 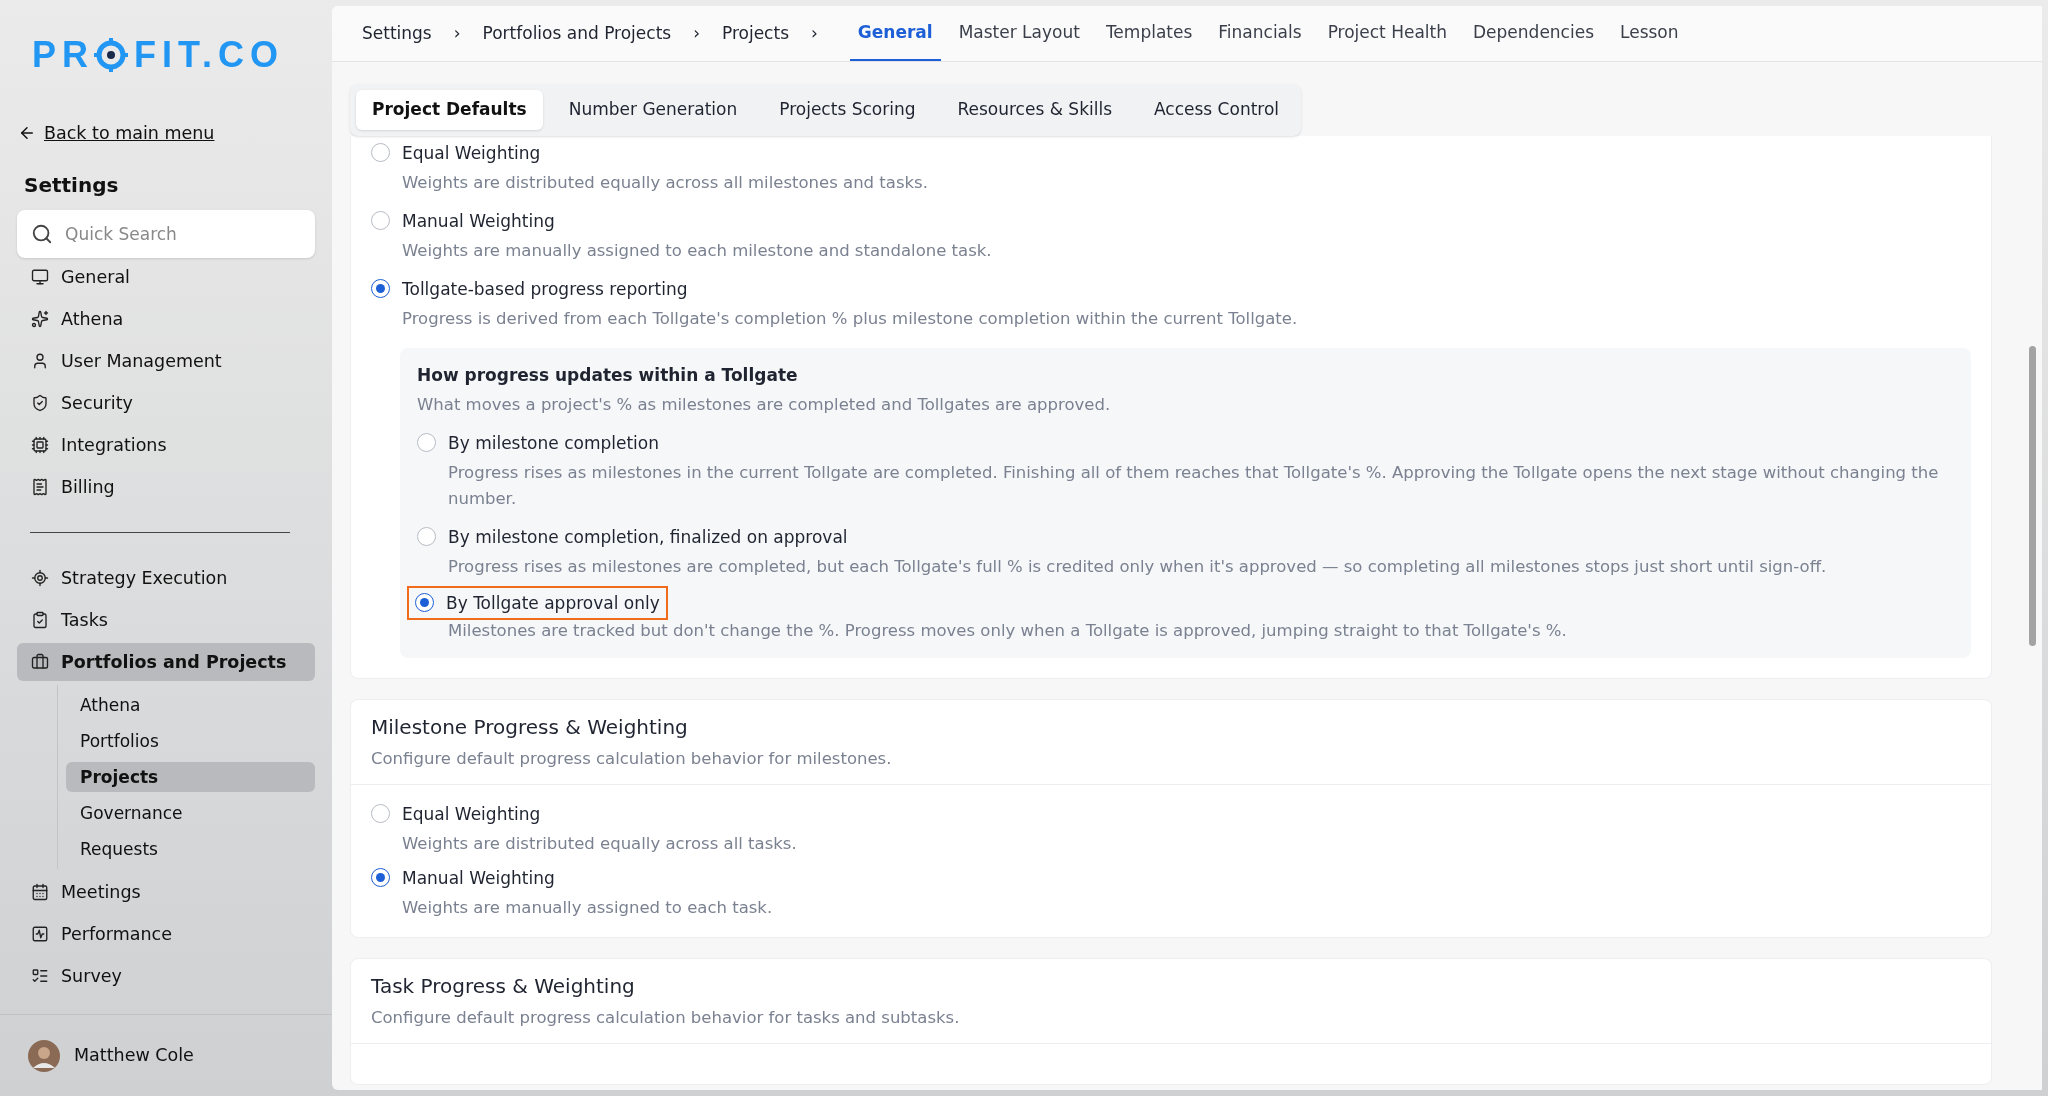 I want to click on section-description: Configure default progress calculation behavior for milestones., so click(x=632, y=759).